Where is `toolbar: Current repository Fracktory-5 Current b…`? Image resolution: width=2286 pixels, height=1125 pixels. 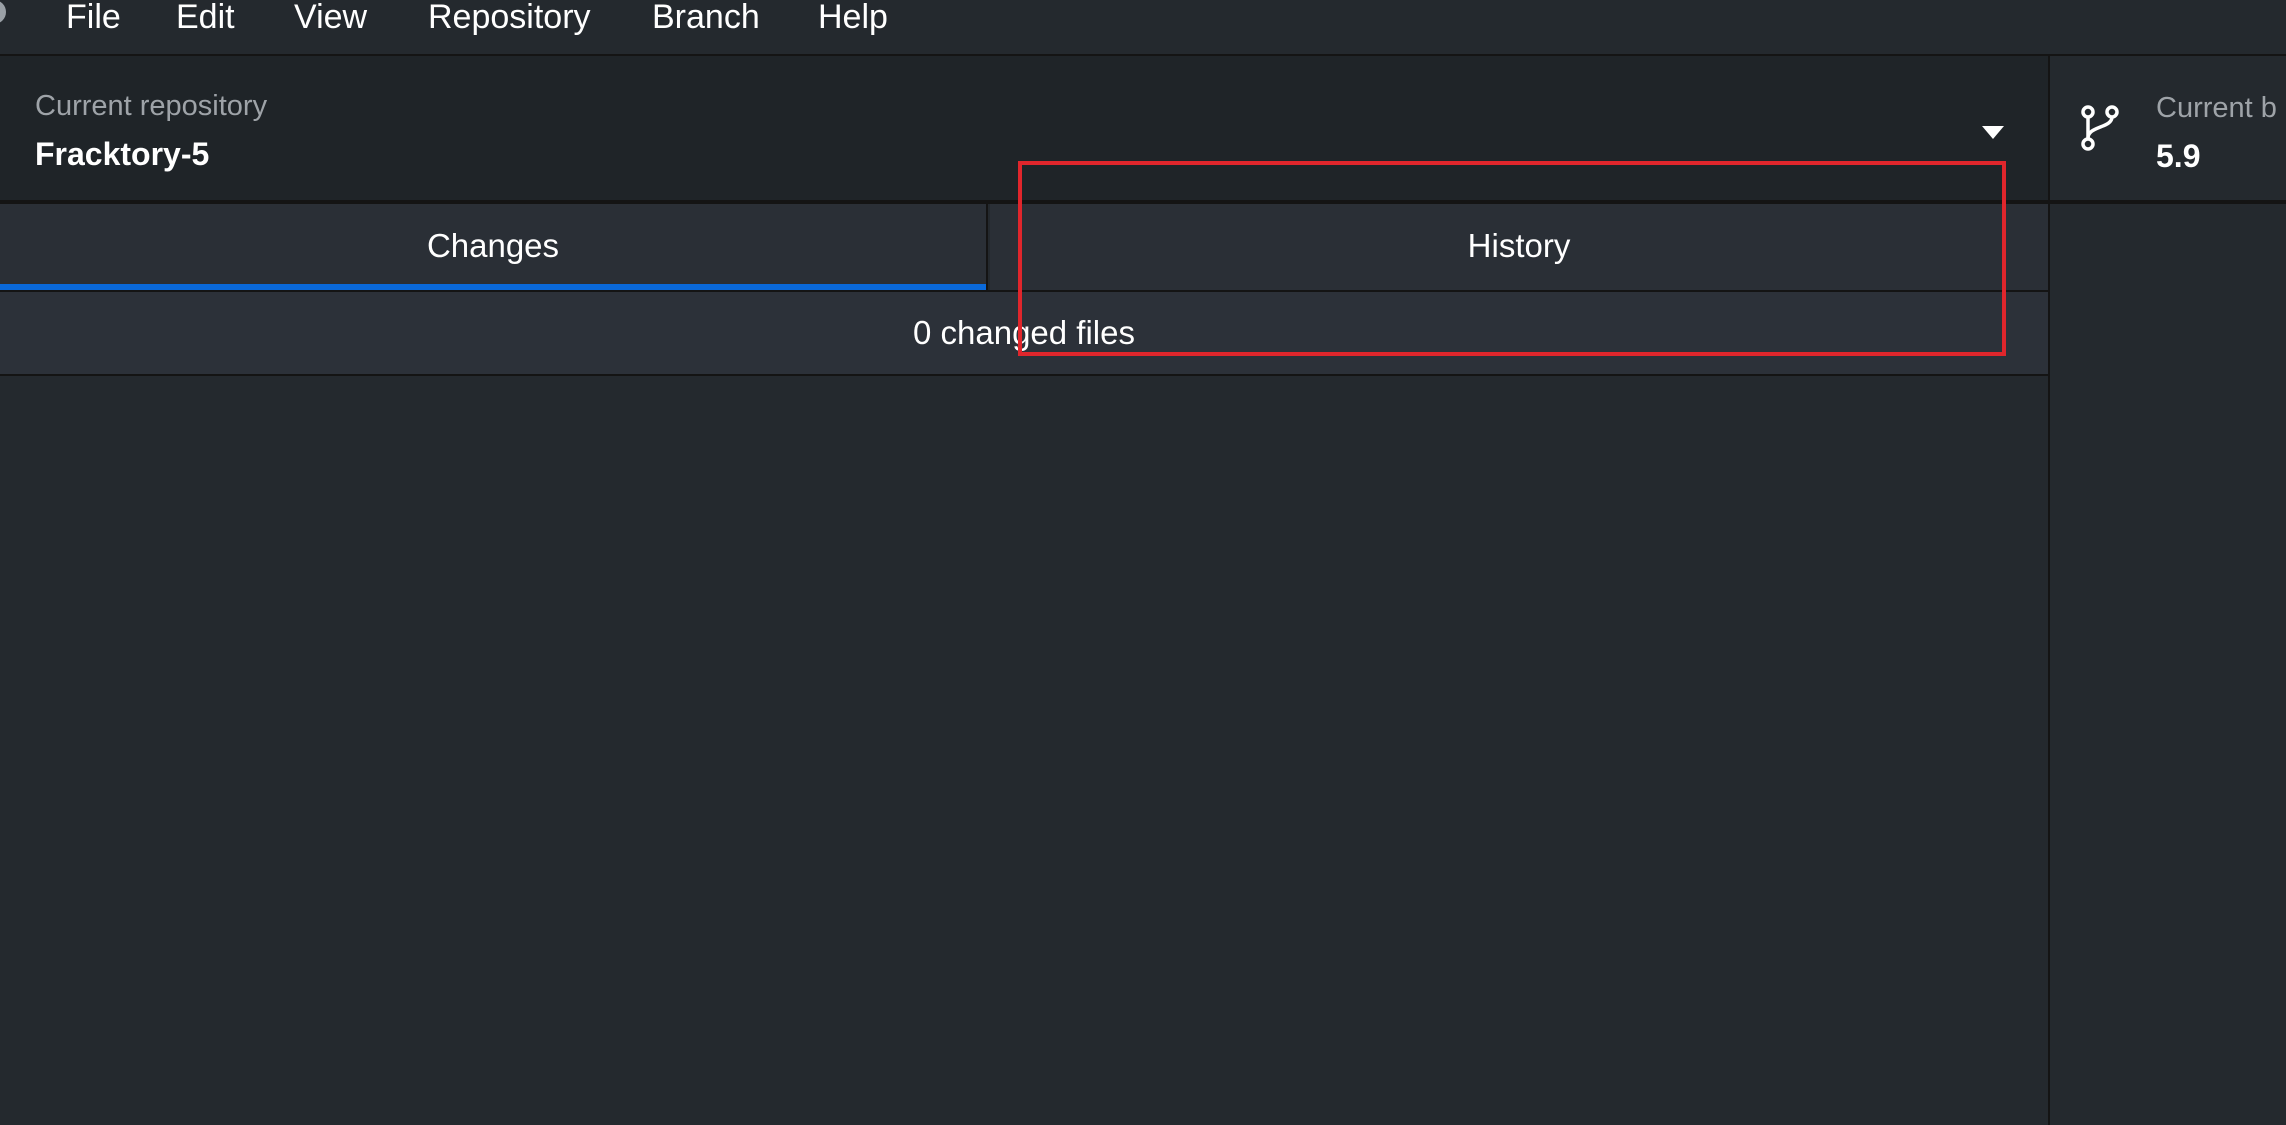
toolbar: Current repository Fracktory-5 Current b… is located at coordinates (1143, 130).